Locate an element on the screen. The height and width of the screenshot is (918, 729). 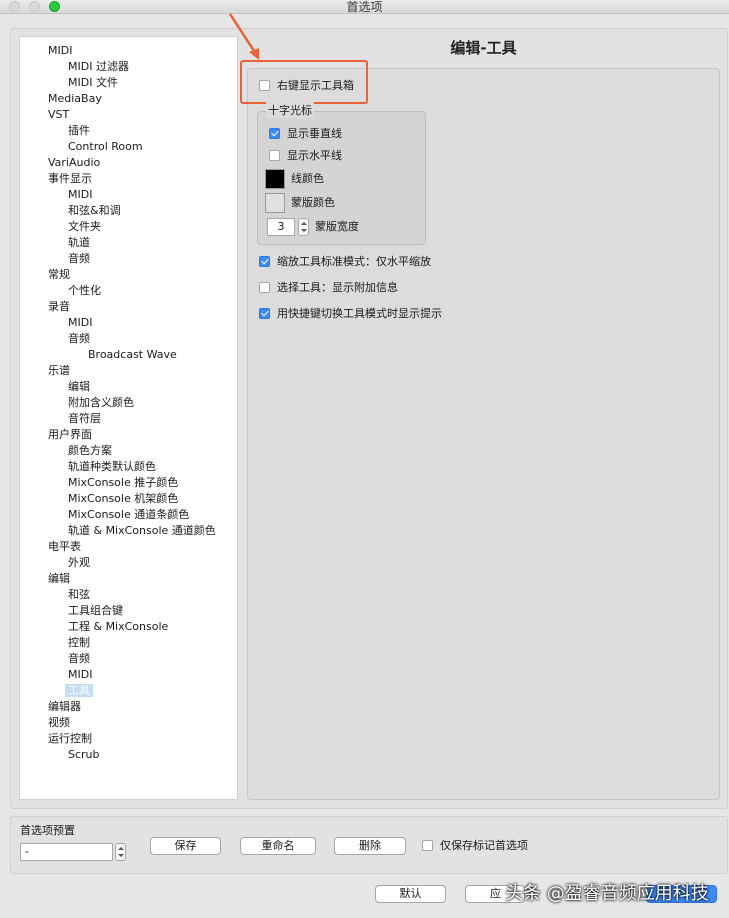
tree-item: 工具组合键 is located at coordinates (95, 611).